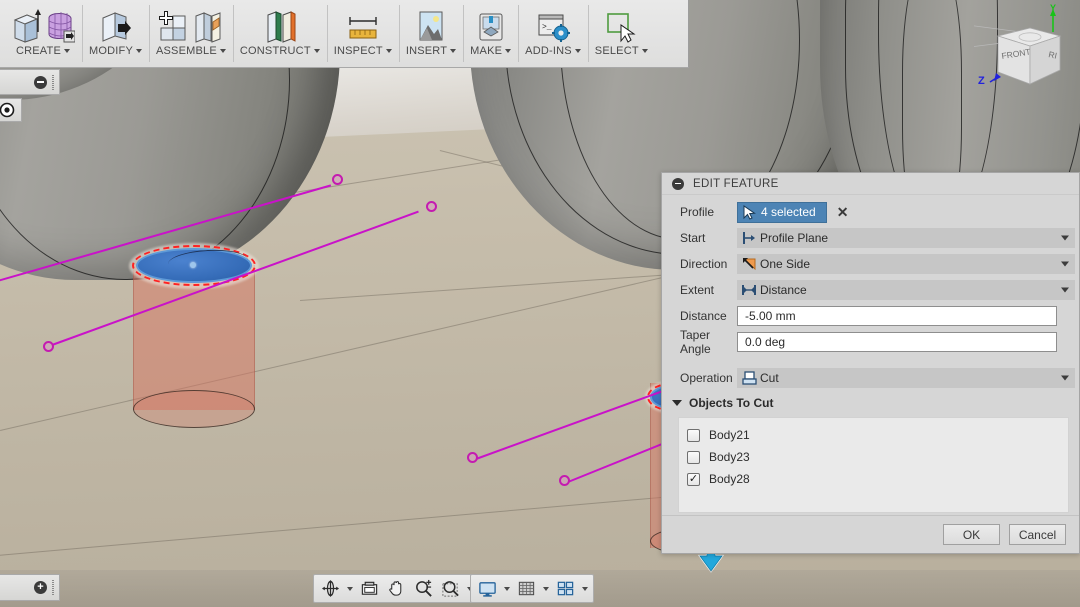 This screenshot has height=607, width=1080. What do you see at coordinates (115, 26) in the screenshot?
I see `press-pull-icon` at bounding box center [115, 26].